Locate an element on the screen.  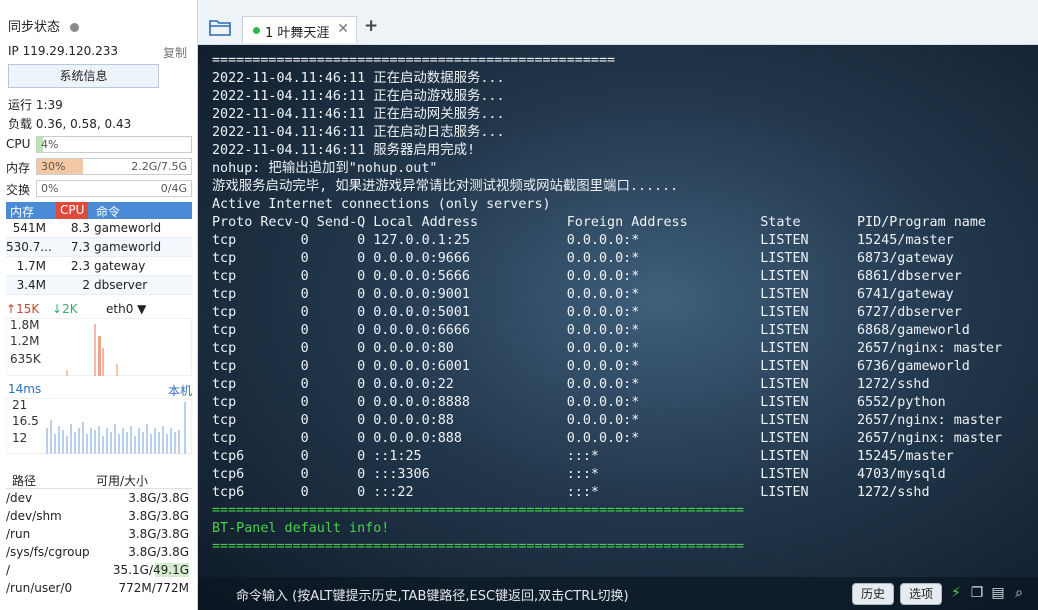
ping-y-label: 21 is located at coordinates (20, 405).